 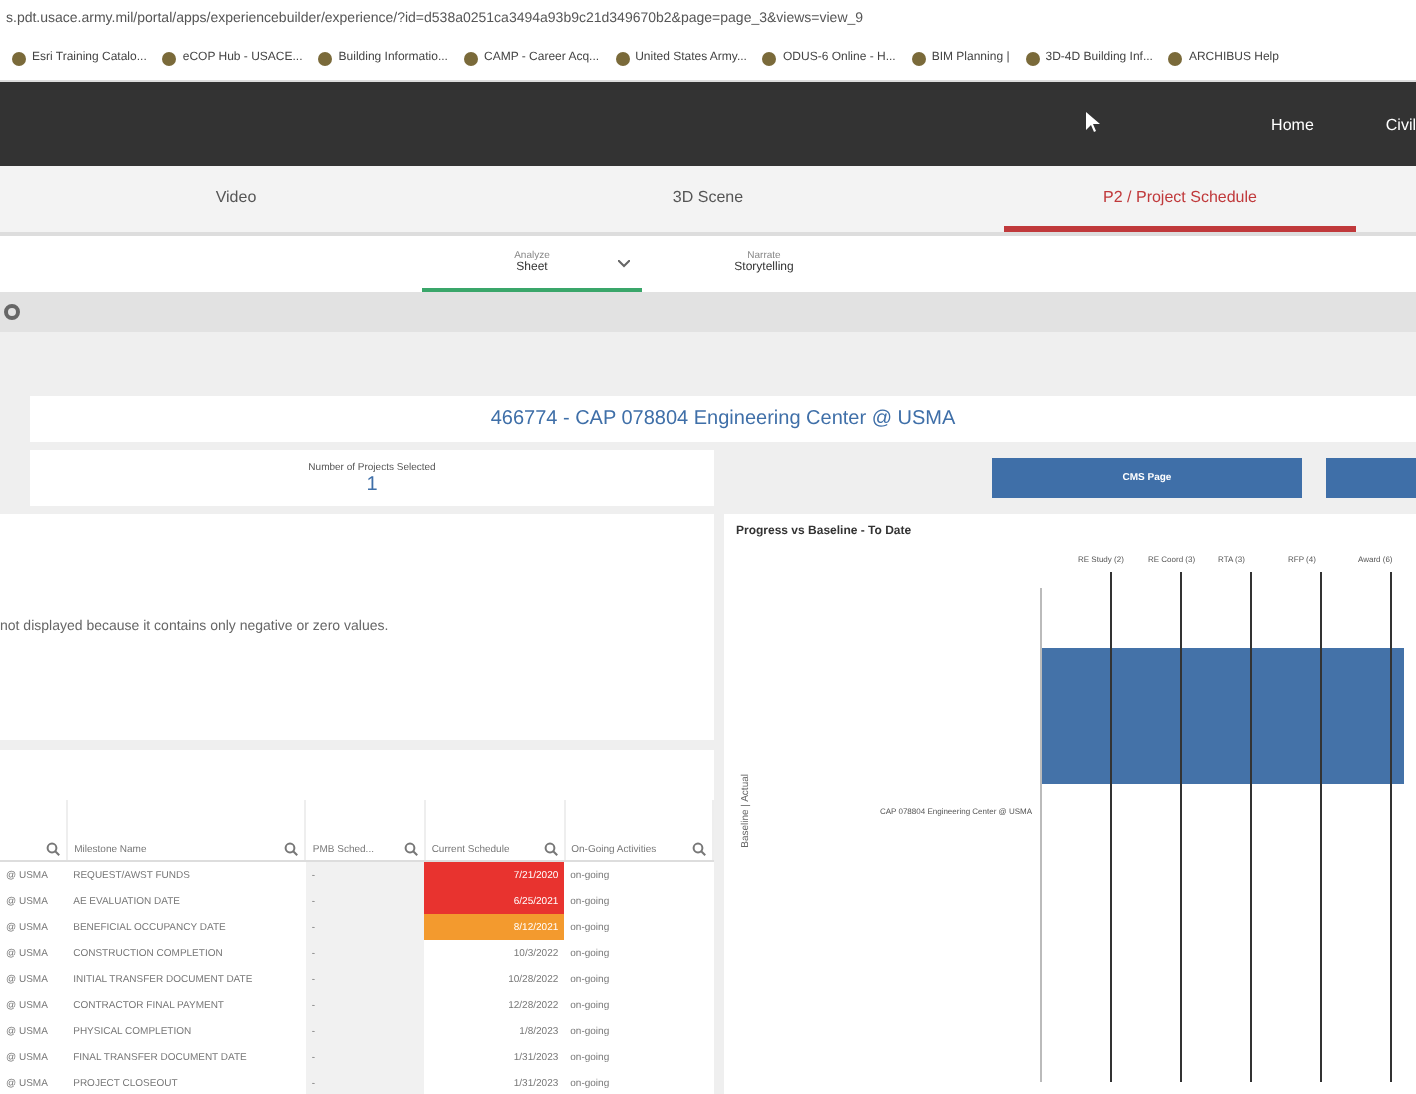 I want to click on settings-icon, so click(x=12, y=312).